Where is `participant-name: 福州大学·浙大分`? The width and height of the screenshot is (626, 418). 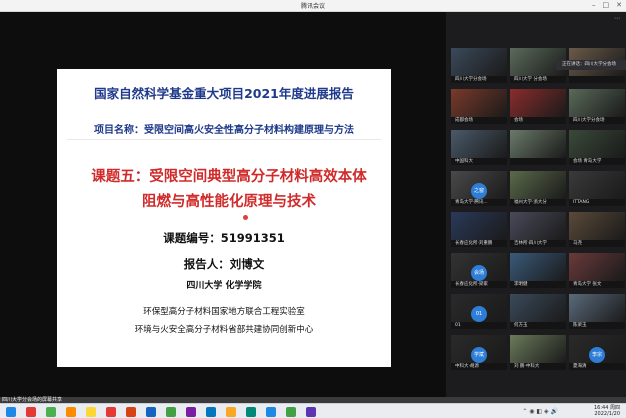
participant-name: 福州大学·浙大分 is located at coordinates (538, 202).